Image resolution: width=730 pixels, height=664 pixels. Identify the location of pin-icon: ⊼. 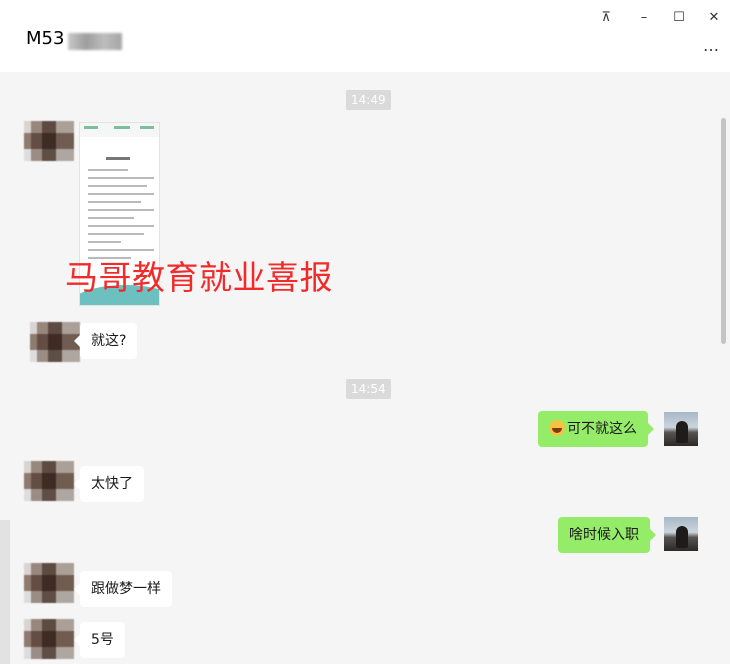
(606, 18).